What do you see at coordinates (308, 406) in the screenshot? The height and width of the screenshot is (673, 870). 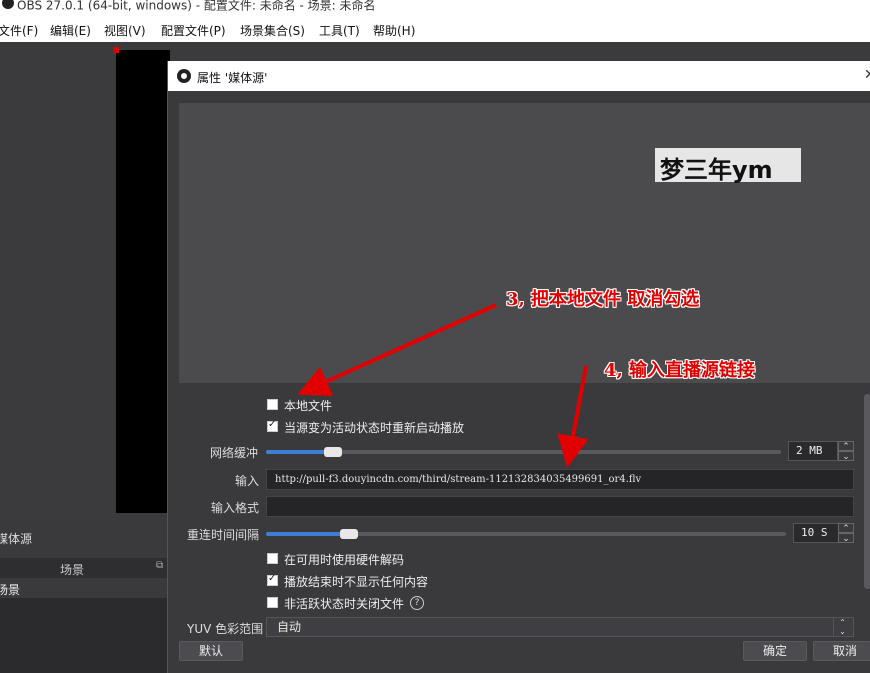 I see `local-file-label: 本地文件` at bounding box center [308, 406].